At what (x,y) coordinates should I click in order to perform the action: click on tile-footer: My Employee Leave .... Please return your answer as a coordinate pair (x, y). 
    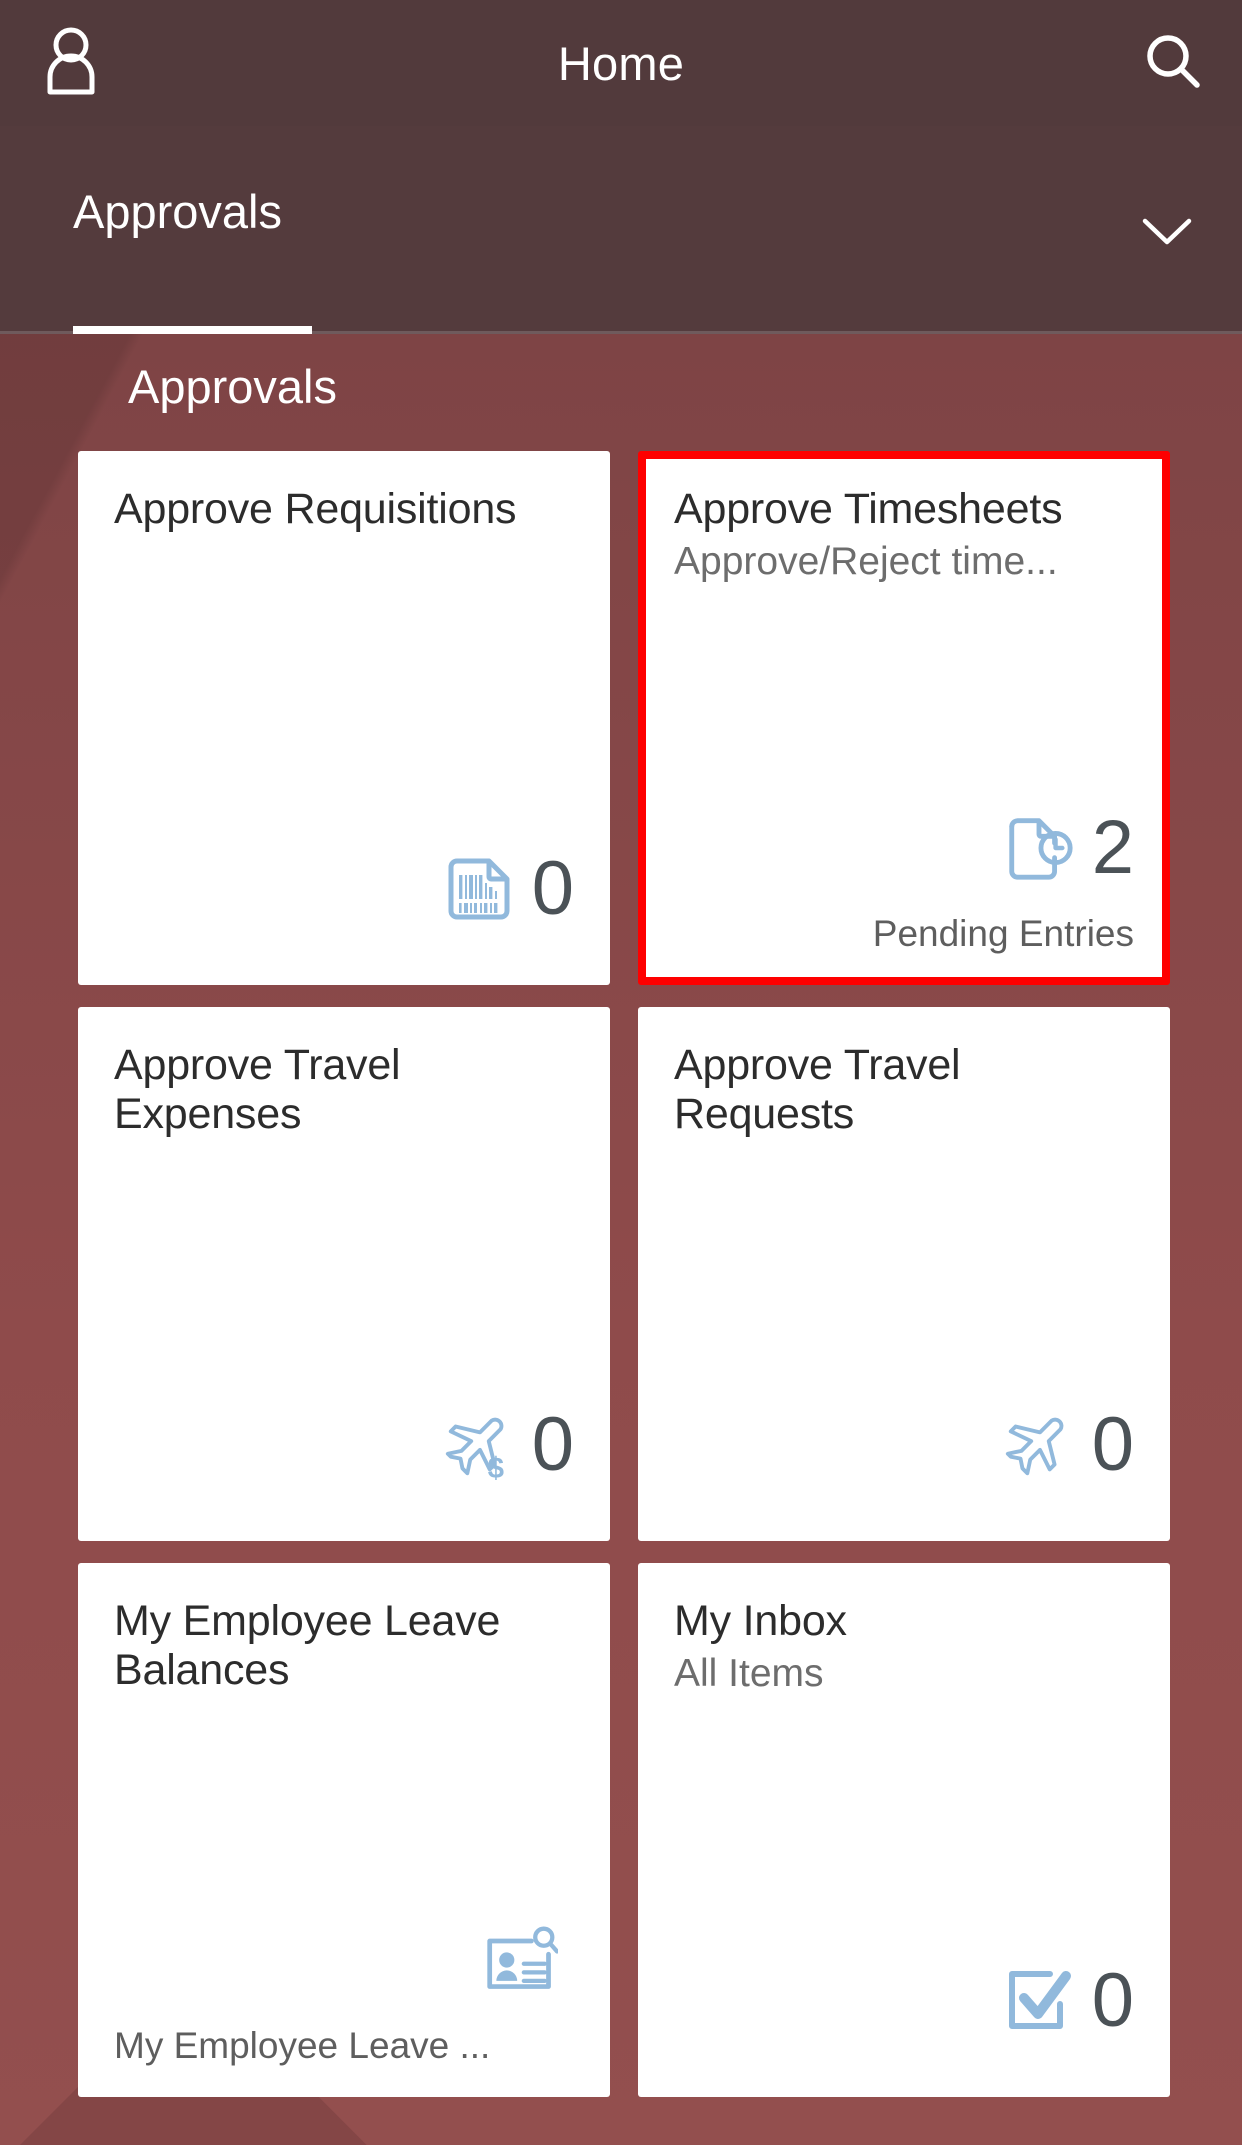
    Looking at the image, I should click on (302, 2046).